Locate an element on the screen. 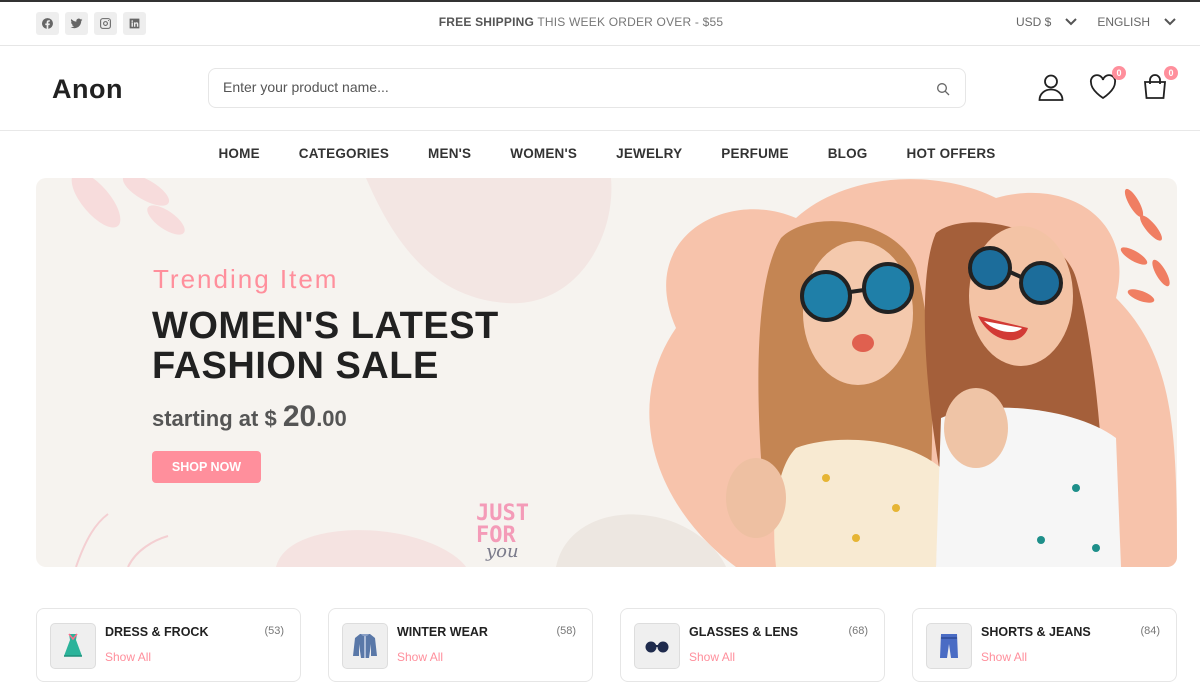  shipping-notice: FREE SHIPPING THIS WEEK ORDER OVER - $55 is located at coordinates (581, 22).